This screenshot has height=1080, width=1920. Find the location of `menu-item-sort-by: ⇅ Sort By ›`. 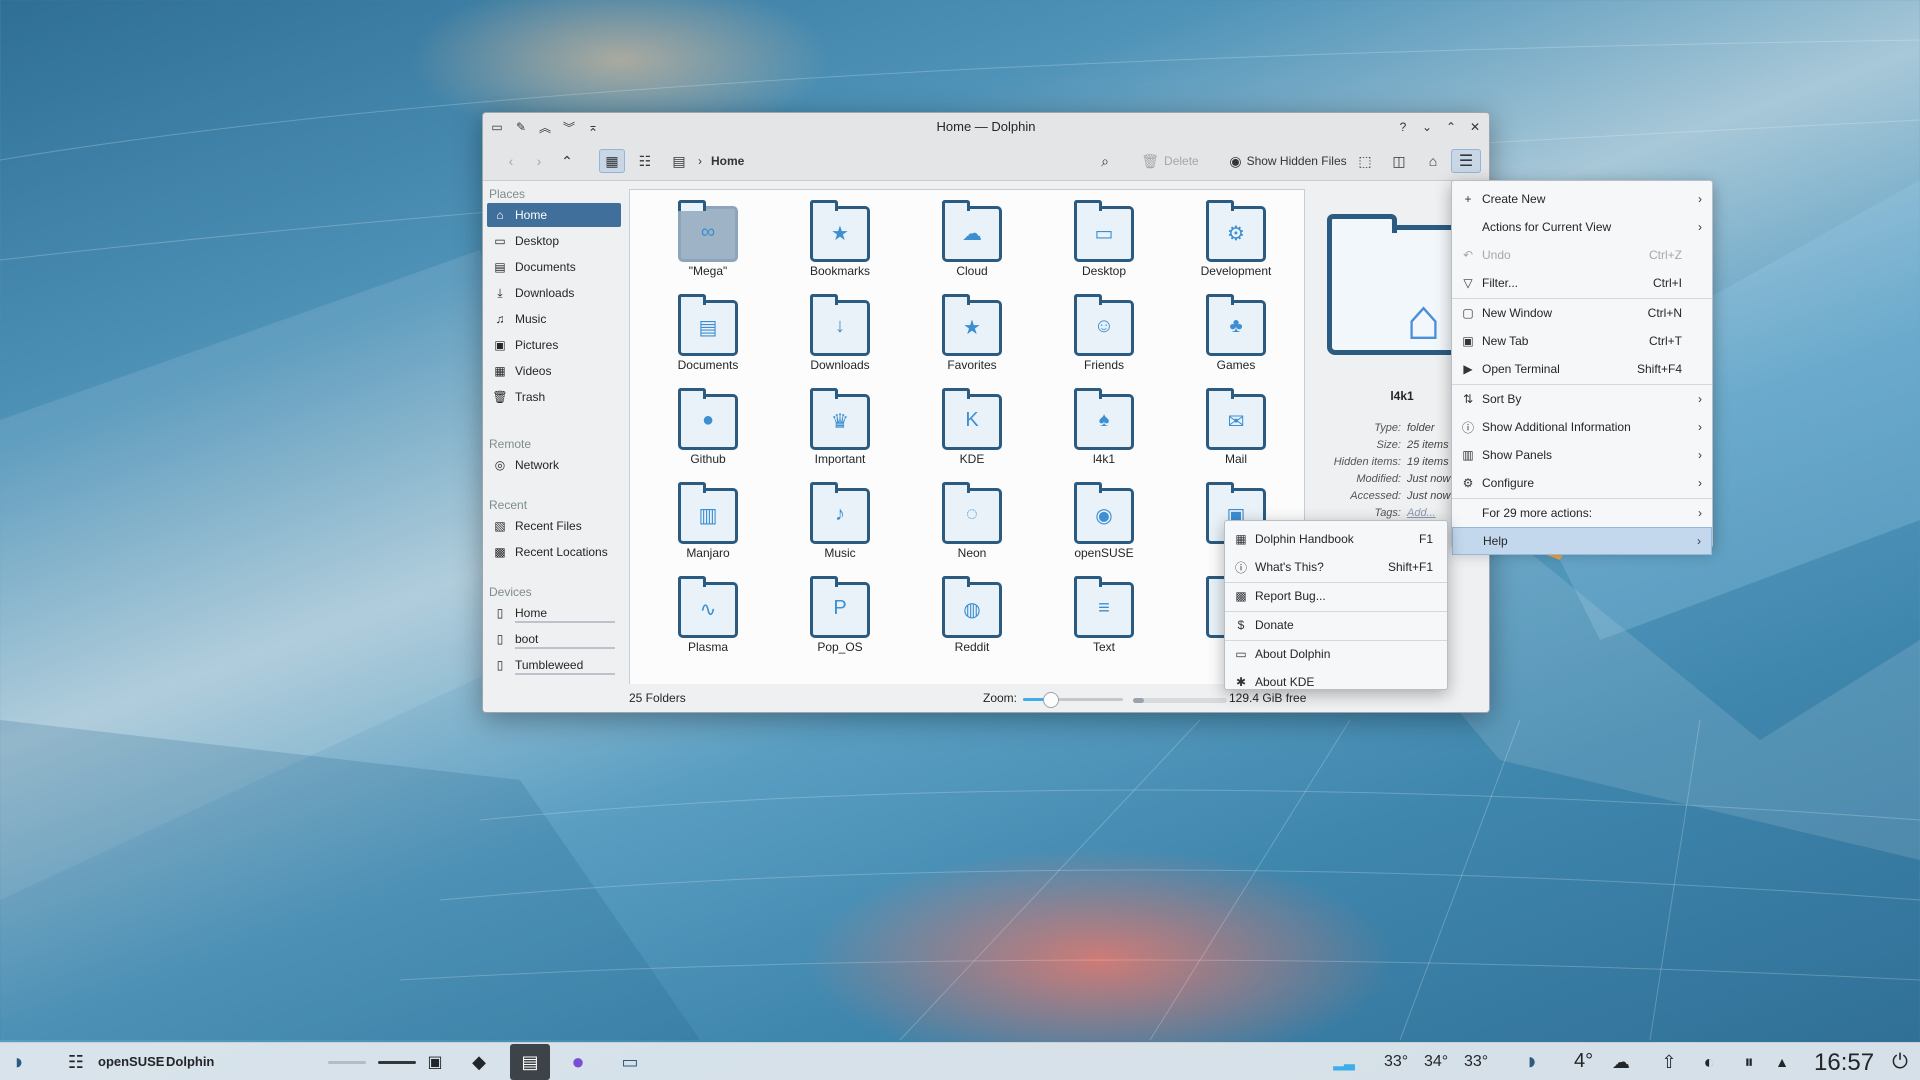

menu-item-sort-by: ⇅ Sort By › is located at coordinates (1582, 399).